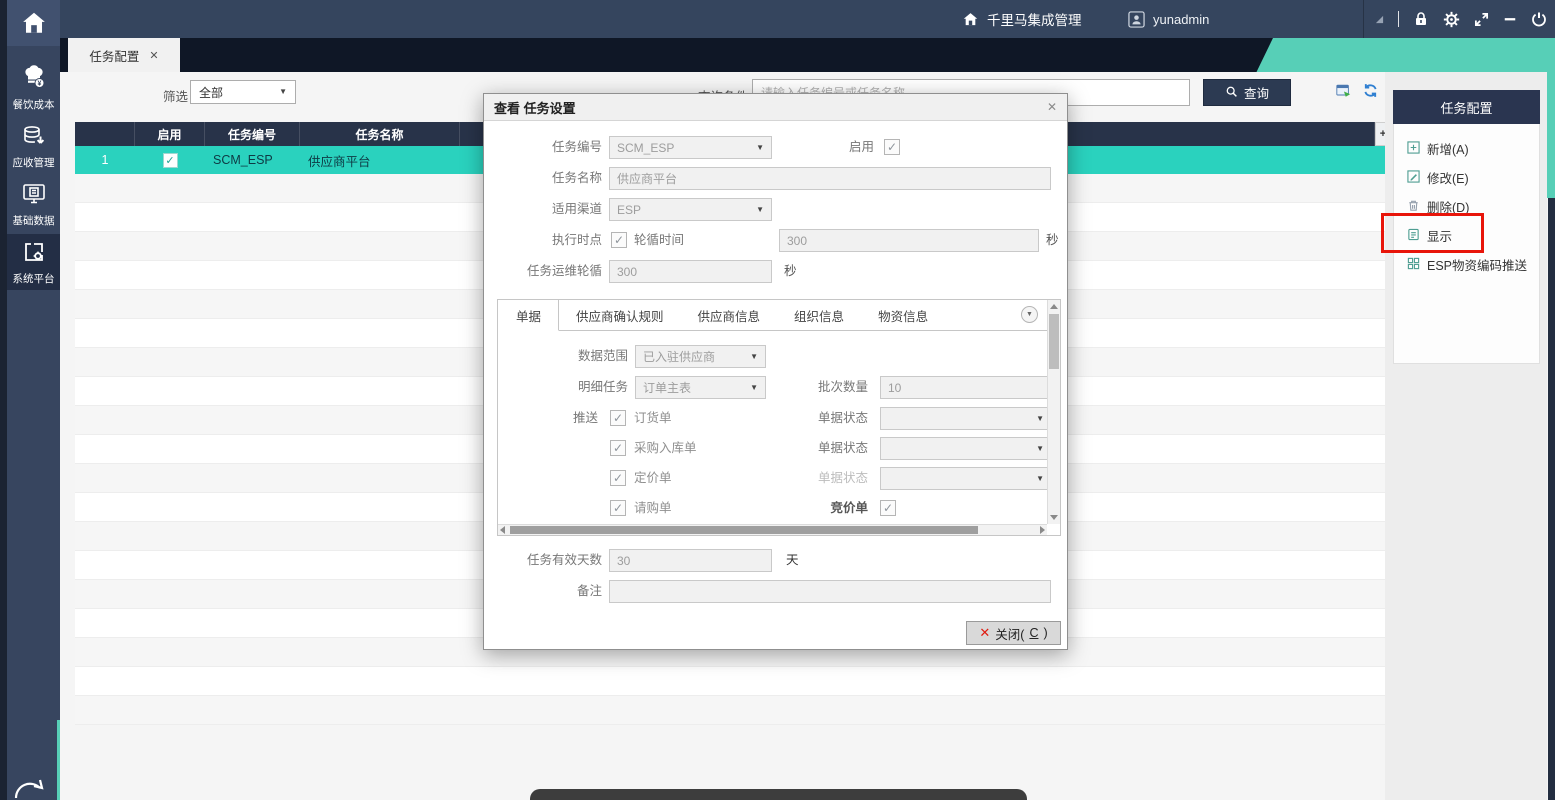 This screenshot has height=800, width=1555. What do you see at coordinates (1413, 265) in the screenshot?
I see `grid-icon` at bounding box center [1413, 265].